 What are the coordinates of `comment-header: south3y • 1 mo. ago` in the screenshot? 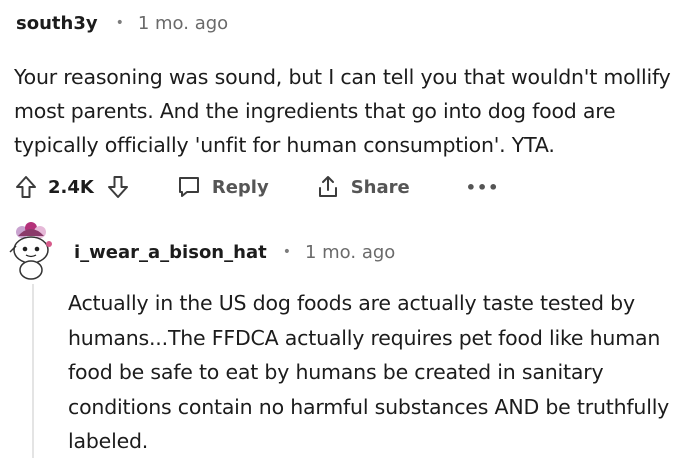 It's located at (122, 23).